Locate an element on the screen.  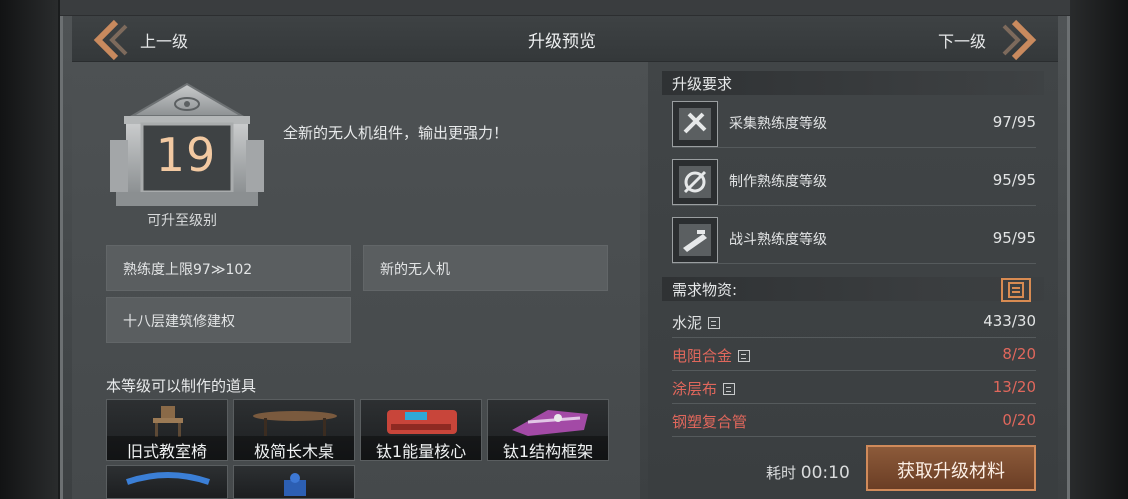
requirement-row: 战斗熟练度等级 95/95 is located at coordinates (854, 239).